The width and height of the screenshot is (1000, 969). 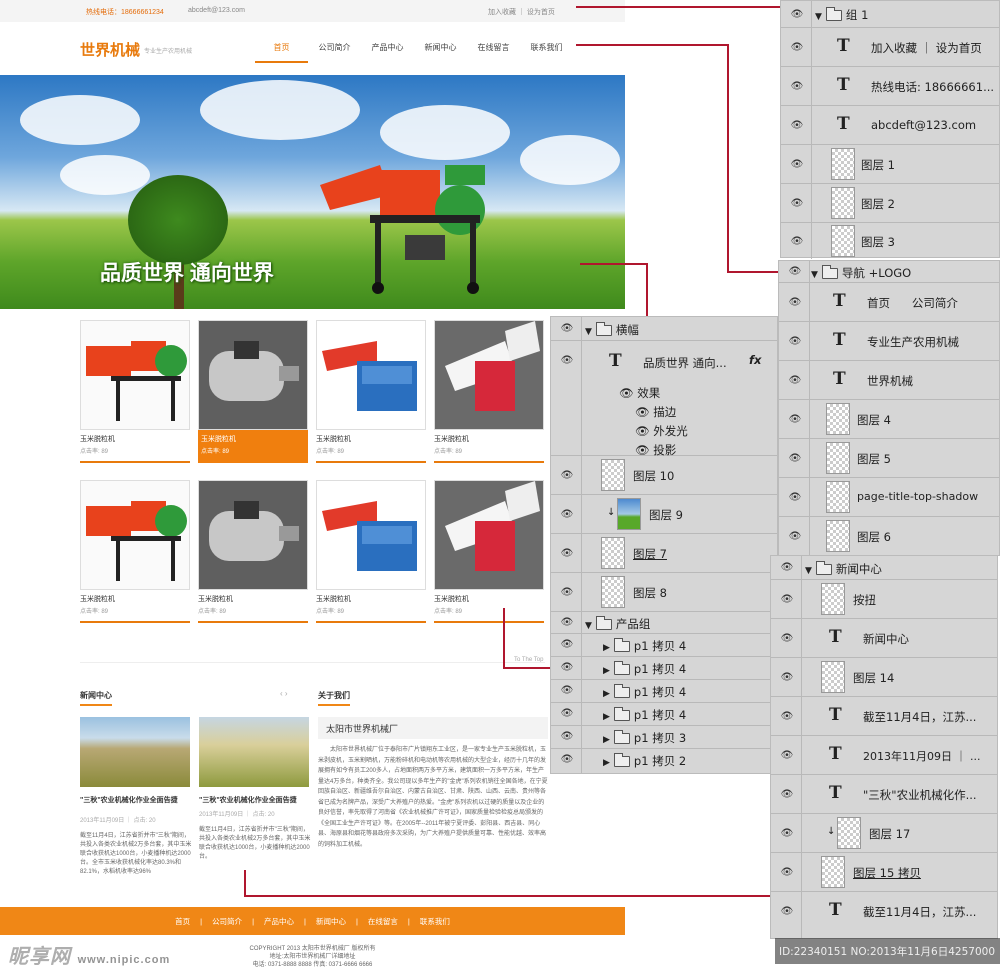 I want to click on nav-home: 首页, so click(x=281, y=52).